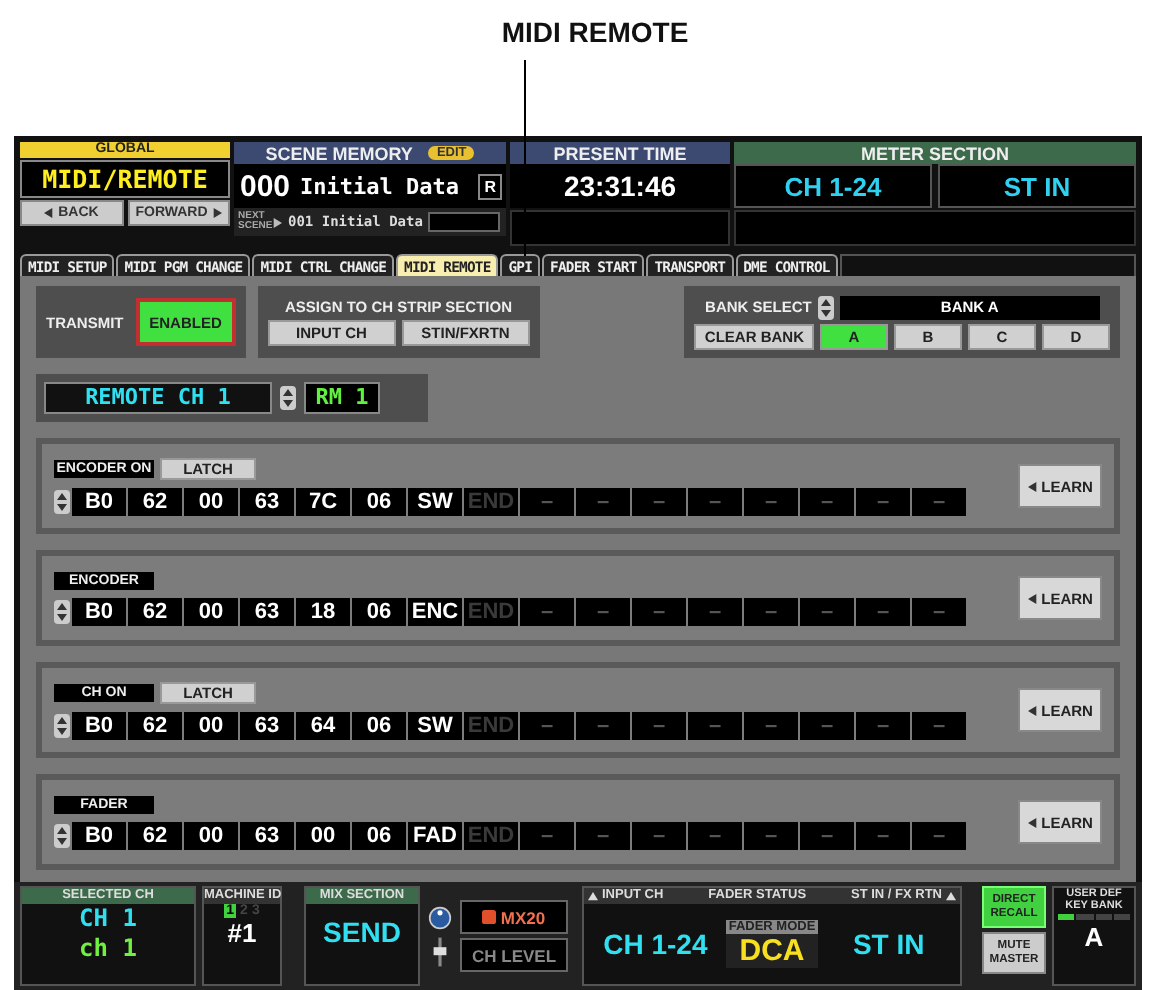 The width and height of the screenshot is (1150, 990). I want to click on channel-level-display: CH LEVEL, so click(514, 955).